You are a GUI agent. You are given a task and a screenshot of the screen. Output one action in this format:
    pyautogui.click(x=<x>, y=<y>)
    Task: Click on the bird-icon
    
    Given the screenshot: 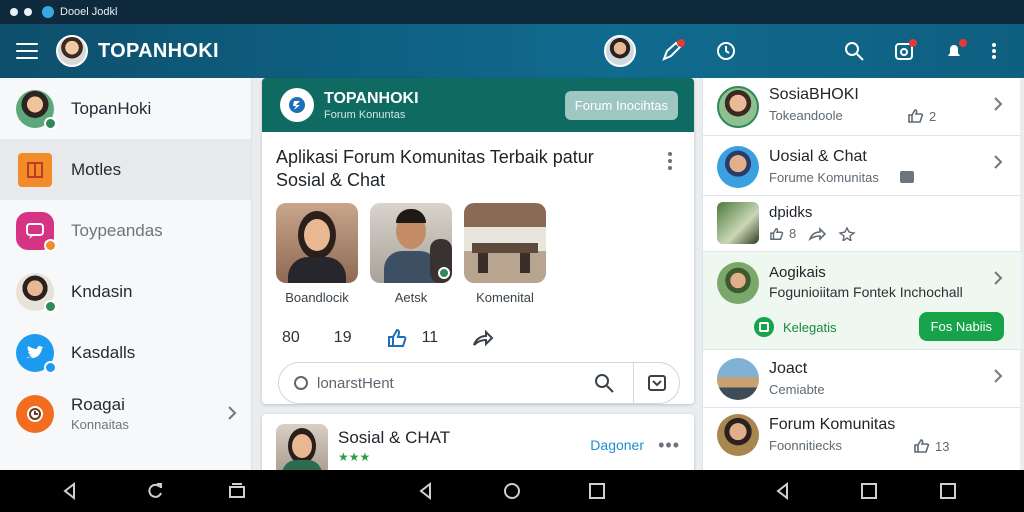 What is the action you would take?
    pyautogui.click(x=36, y=353)
    